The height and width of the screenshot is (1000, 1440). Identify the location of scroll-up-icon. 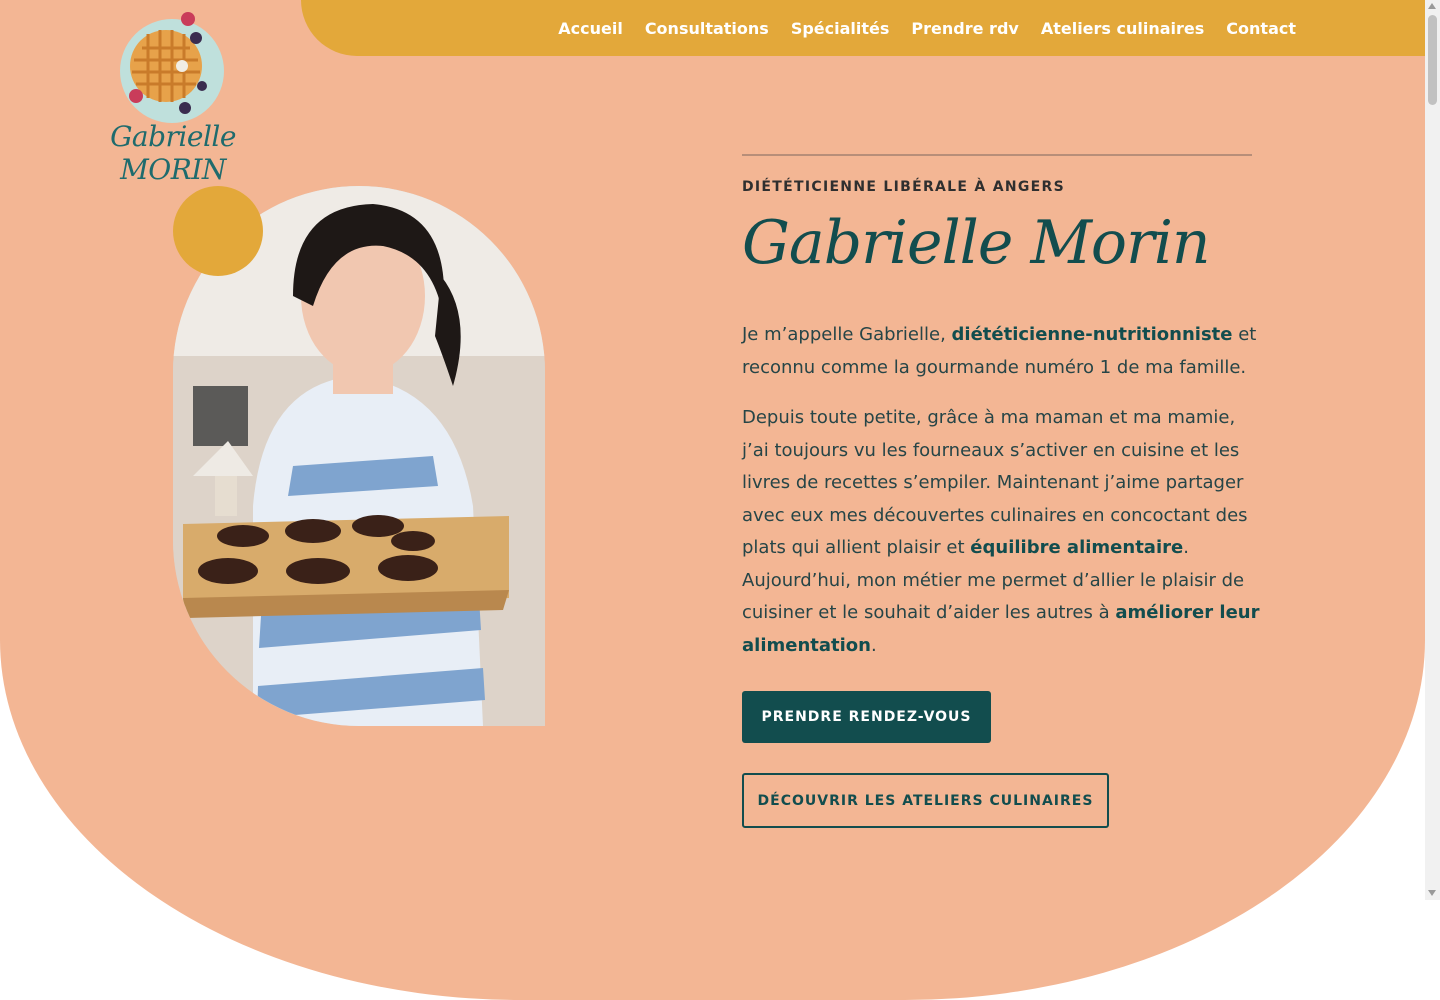
(1432, 6).